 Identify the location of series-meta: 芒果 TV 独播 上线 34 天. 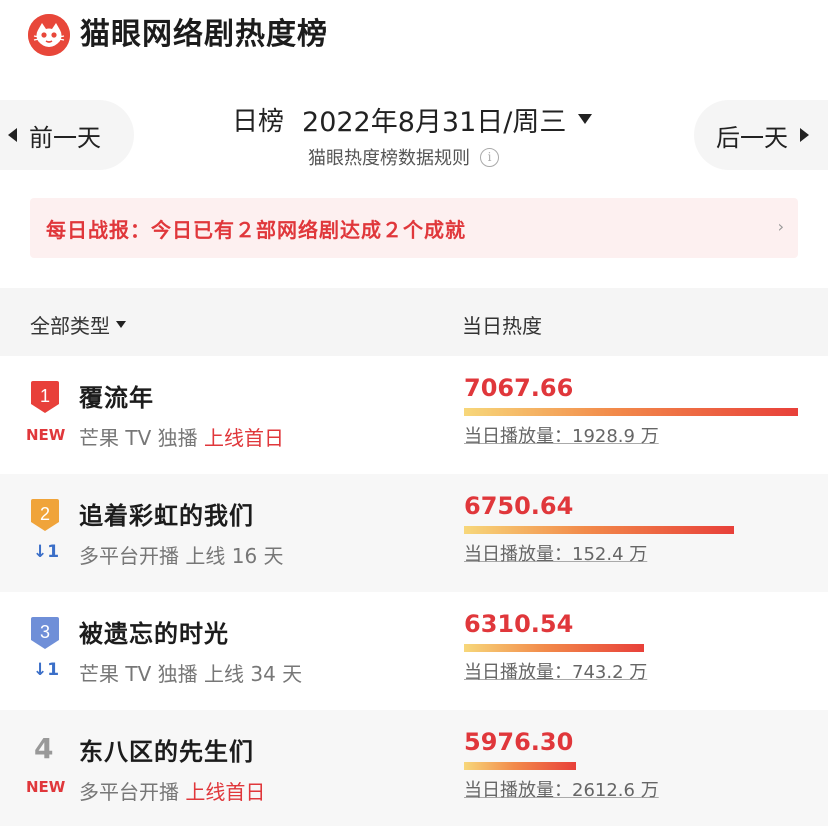
(190, 672).